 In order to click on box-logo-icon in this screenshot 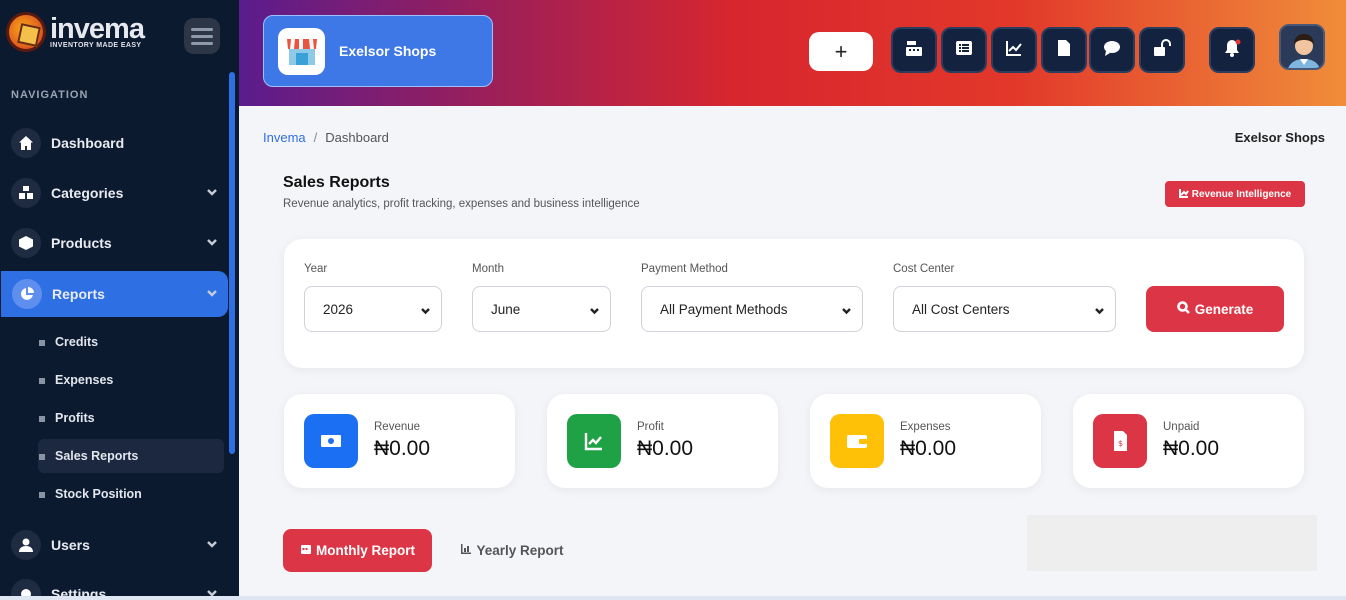, I will do `click(26, 32)`.